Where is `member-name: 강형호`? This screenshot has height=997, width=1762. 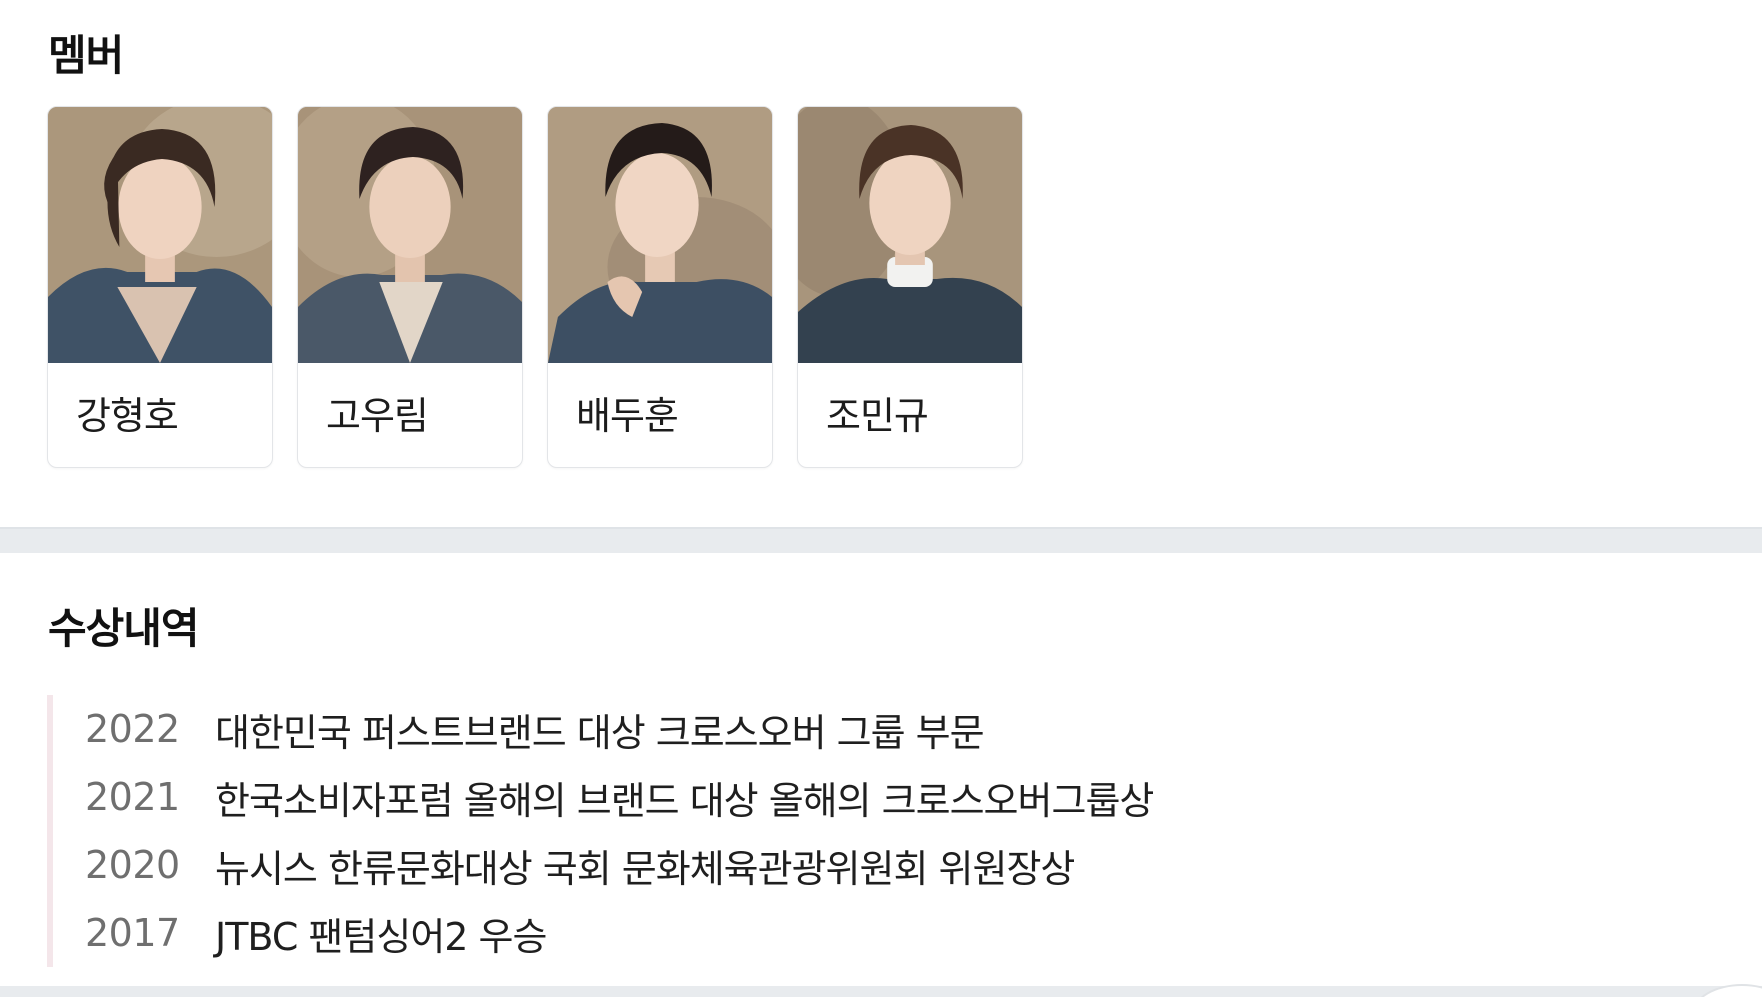 member-name: 강형호 is located at coordinates (127, 416).